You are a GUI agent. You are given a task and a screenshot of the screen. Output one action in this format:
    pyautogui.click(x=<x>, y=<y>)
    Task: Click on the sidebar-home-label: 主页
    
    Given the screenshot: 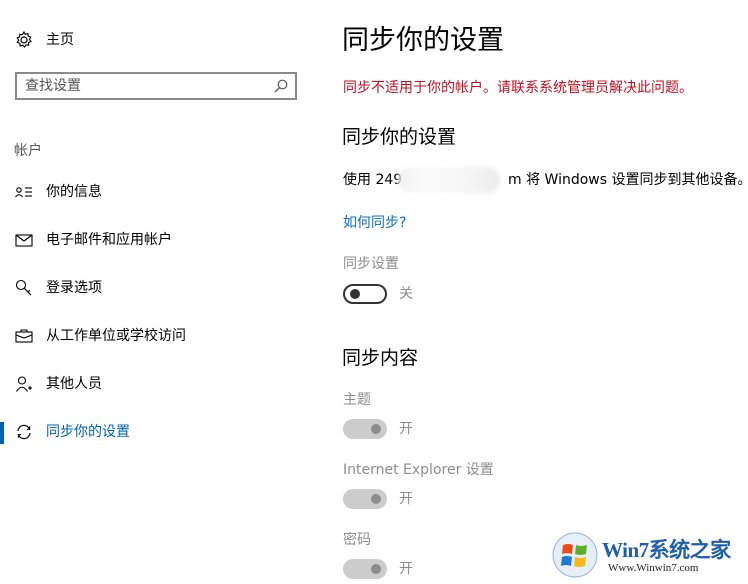 What is the action you would take?
    pyautogui.click(x=60, y=40)
    